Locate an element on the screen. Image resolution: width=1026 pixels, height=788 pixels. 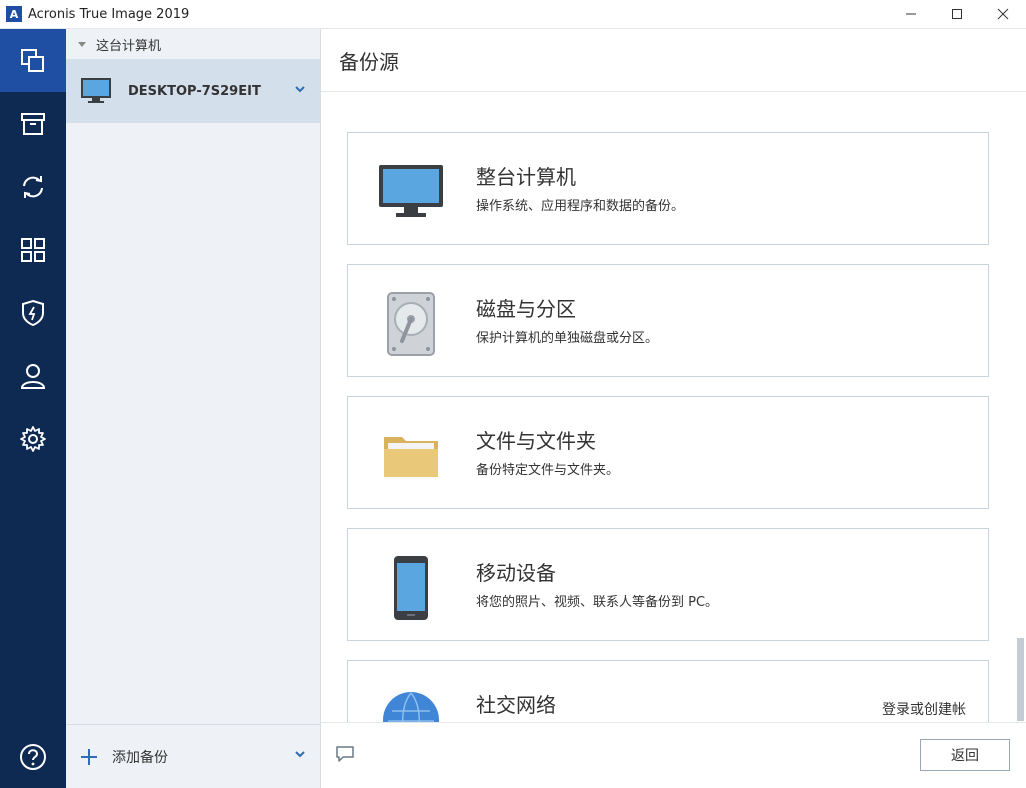
close-button is located at coordinates (1003, 14).